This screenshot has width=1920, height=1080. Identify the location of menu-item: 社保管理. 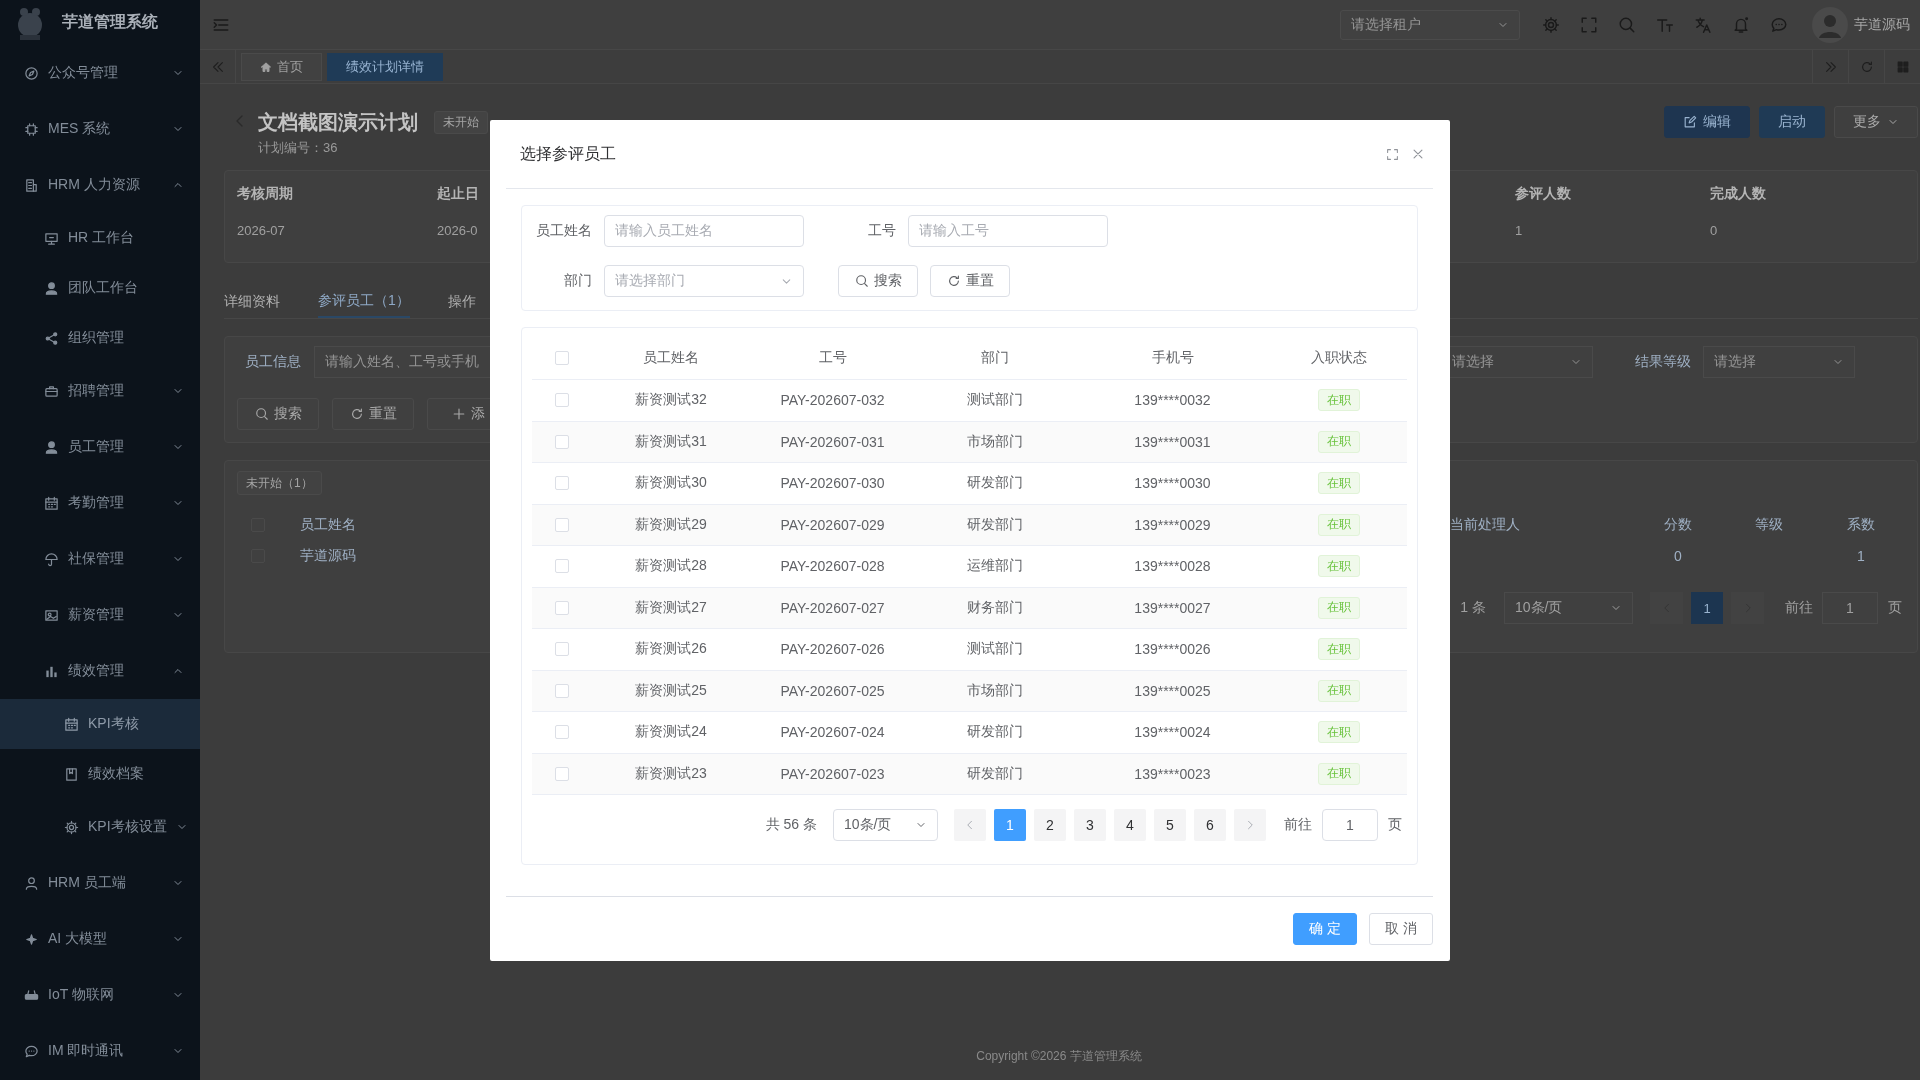
(100, 559).